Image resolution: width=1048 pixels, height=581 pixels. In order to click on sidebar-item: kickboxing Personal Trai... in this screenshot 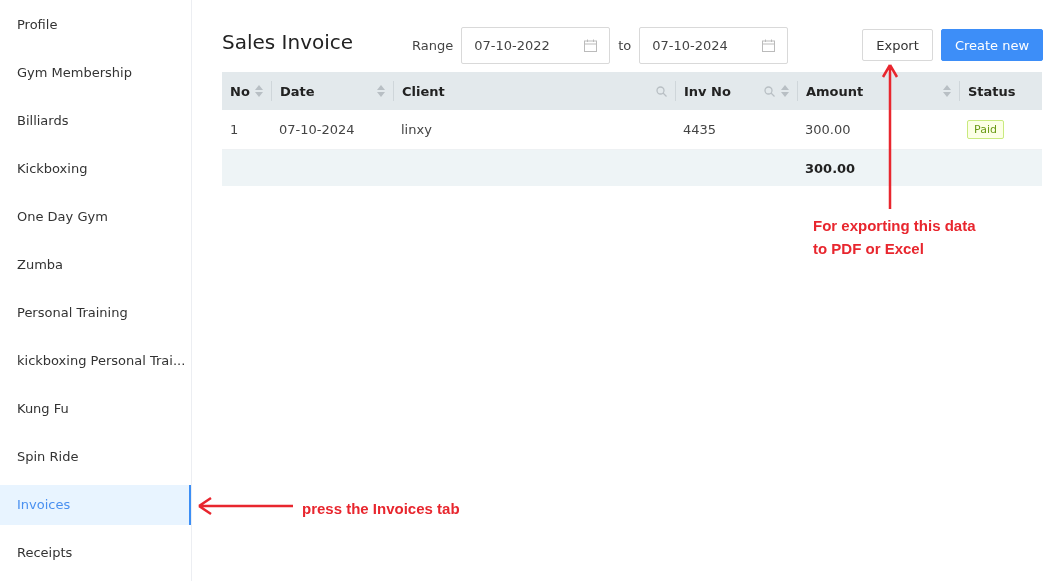, I will do `click(95, 361)`.